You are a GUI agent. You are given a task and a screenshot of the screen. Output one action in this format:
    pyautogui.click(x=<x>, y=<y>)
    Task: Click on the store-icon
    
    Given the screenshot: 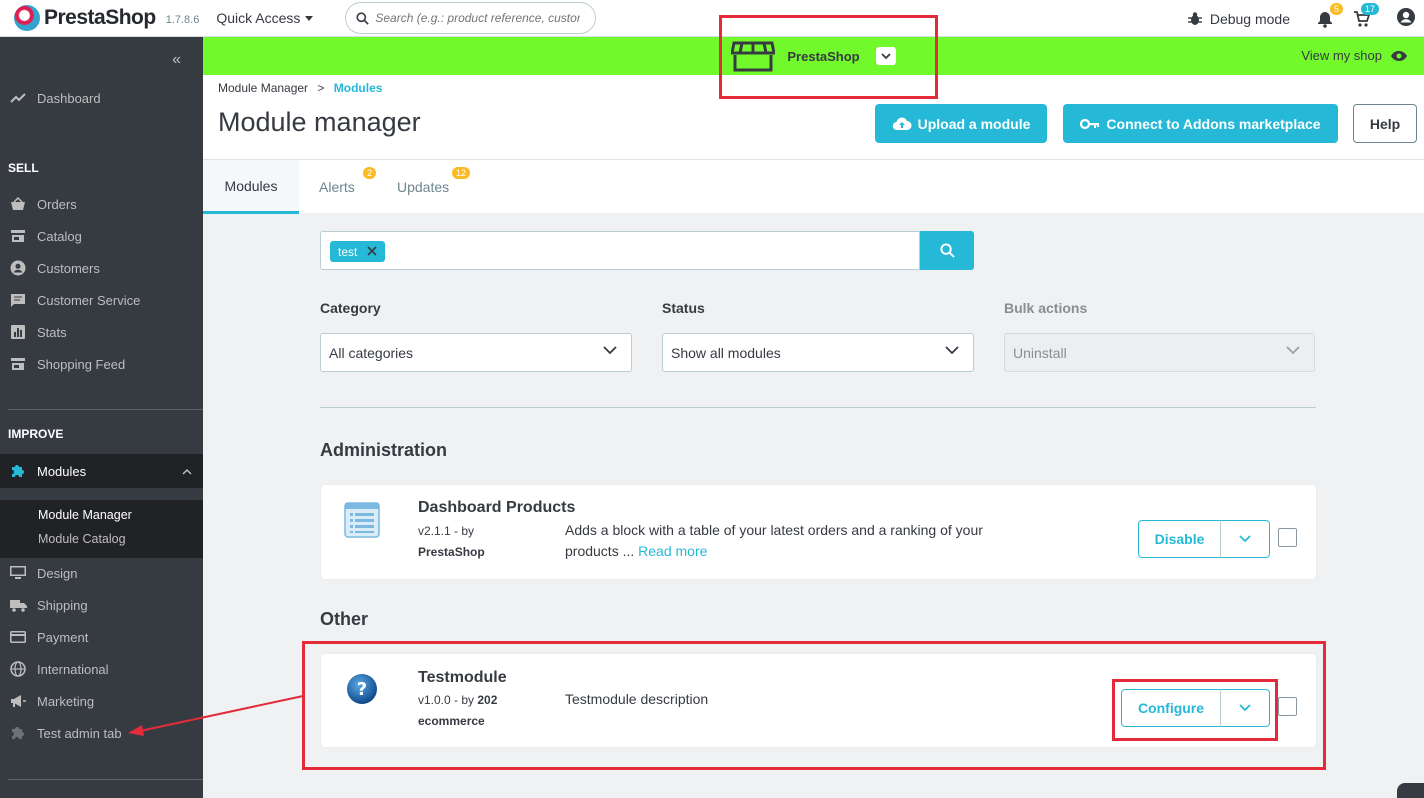 What is the action you would take?
    pyautogui.click(x=18, y=364)
    